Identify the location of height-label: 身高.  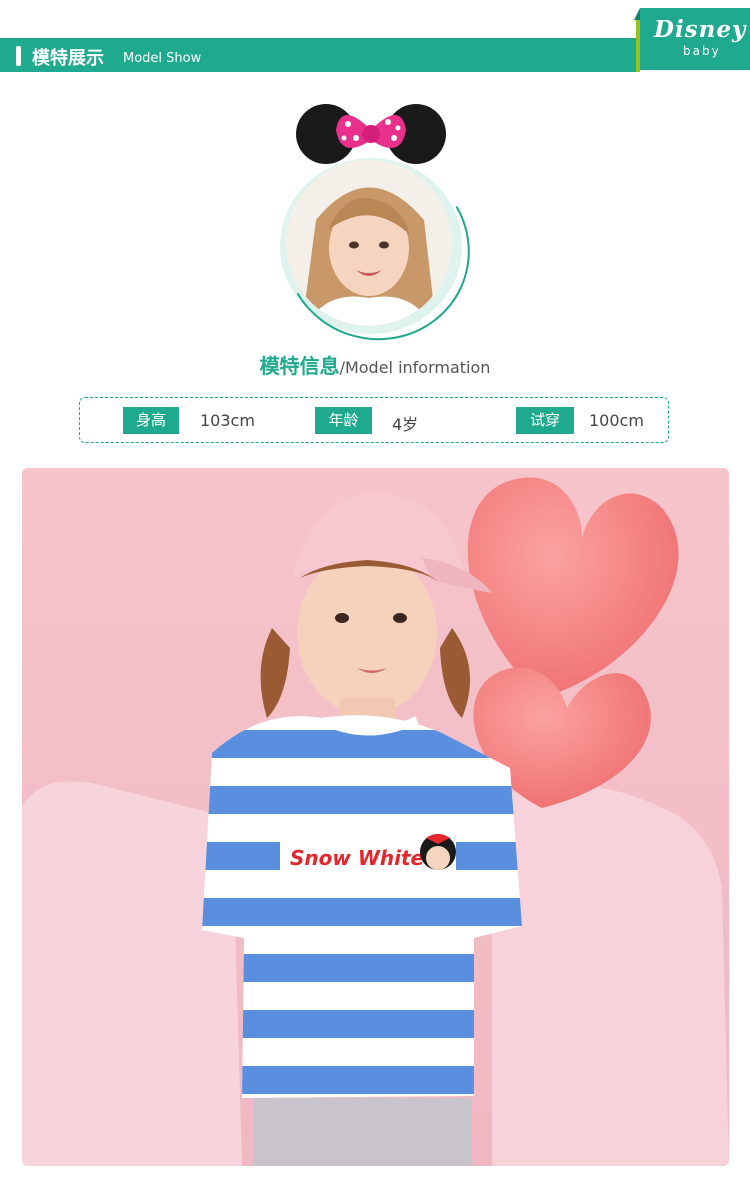
(151, 420).